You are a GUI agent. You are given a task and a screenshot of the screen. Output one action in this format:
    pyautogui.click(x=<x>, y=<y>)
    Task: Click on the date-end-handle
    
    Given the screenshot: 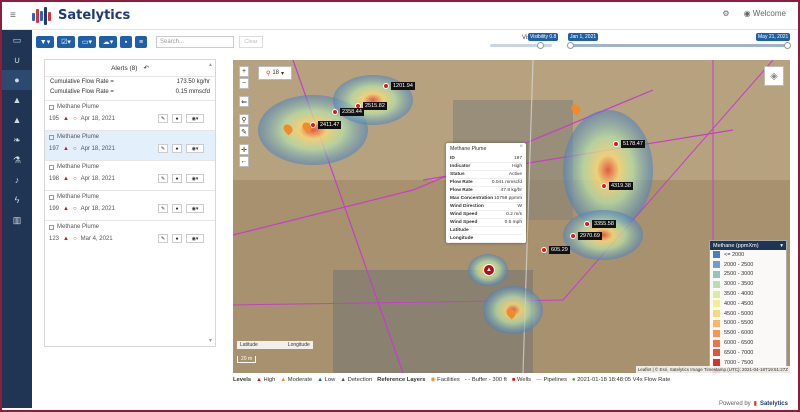 What is the action you would take?
    pyautogui.click(x=787, y=45)
    